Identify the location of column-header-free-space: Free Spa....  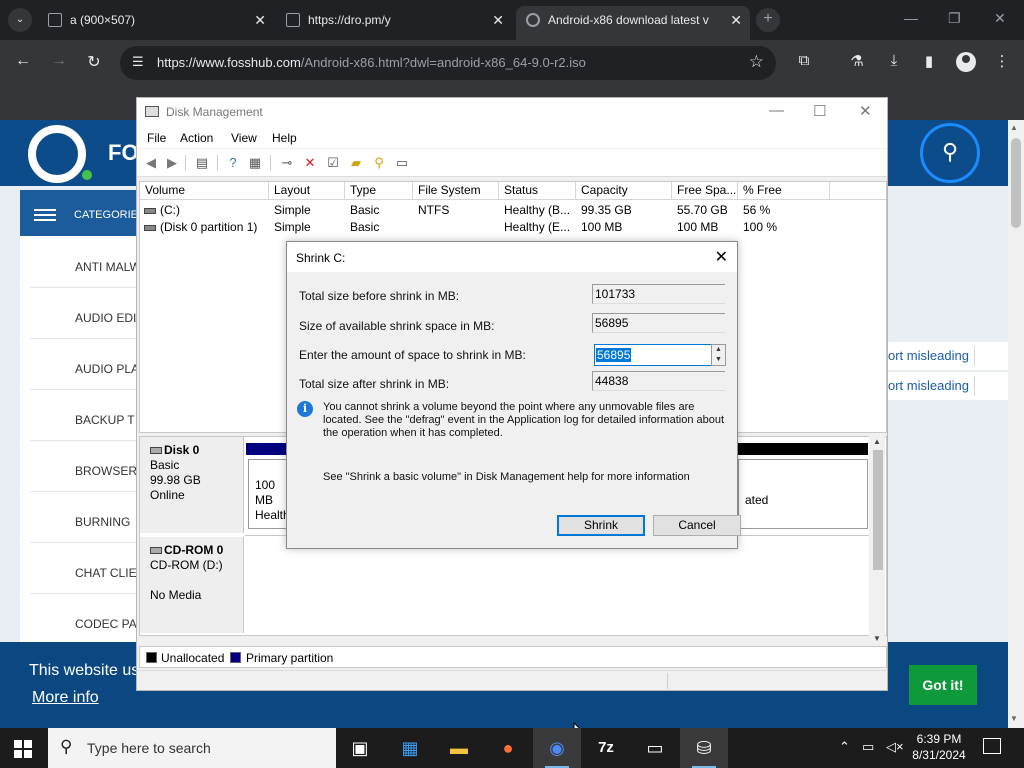
(705, 191).